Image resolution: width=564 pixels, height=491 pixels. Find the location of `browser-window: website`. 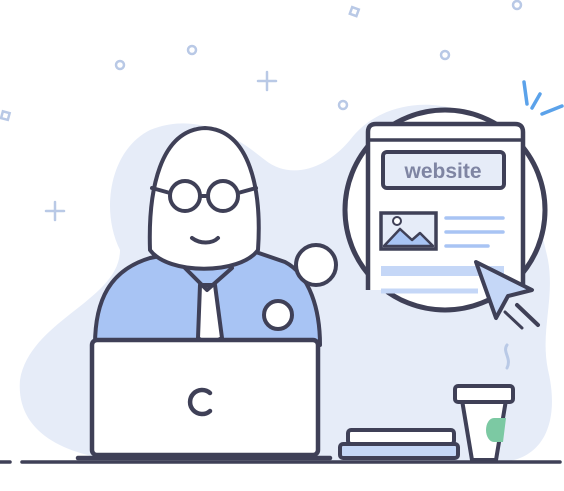

browser-window: website is located at coordinates (445, 207).